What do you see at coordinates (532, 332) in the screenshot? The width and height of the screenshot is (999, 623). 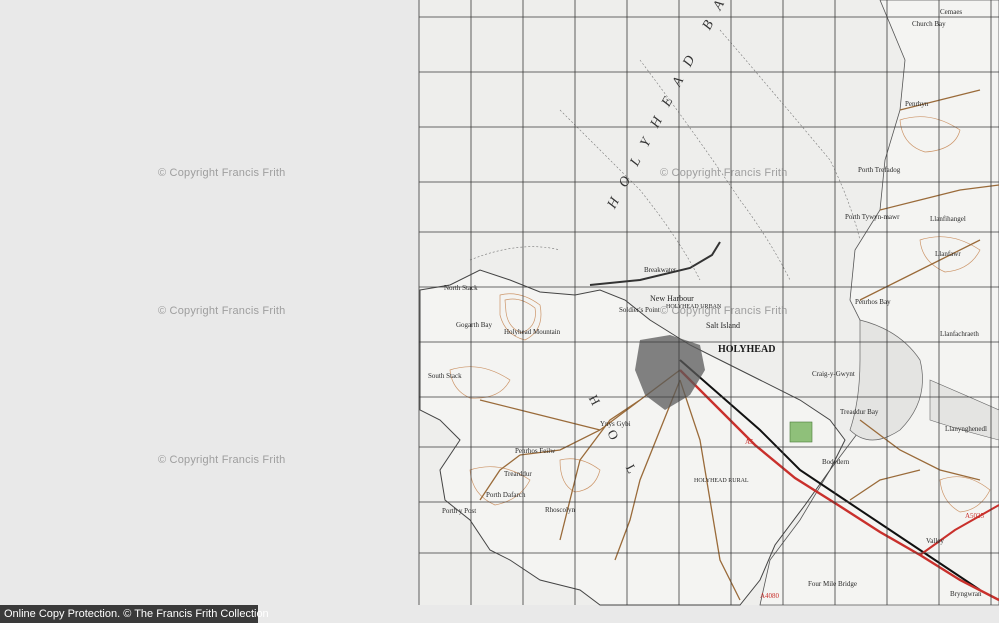 I see `place-label: Holyhead Mountain` at bounding box center [532, 332].